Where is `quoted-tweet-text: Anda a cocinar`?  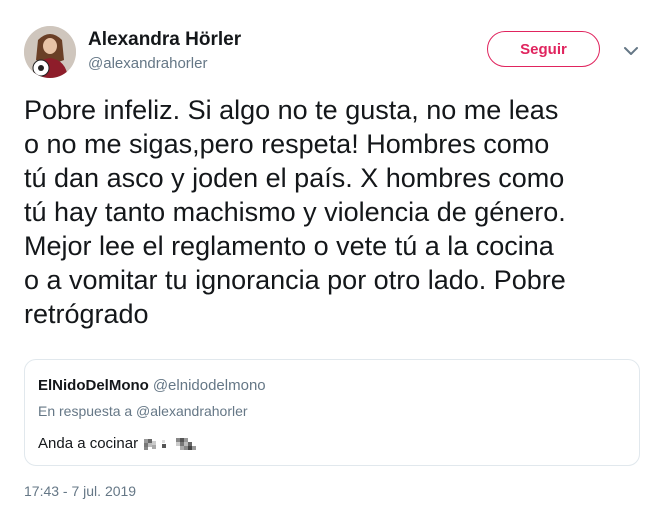 quoted-tweet-text: Anda a cocinar is located at coordinates (88, 443).